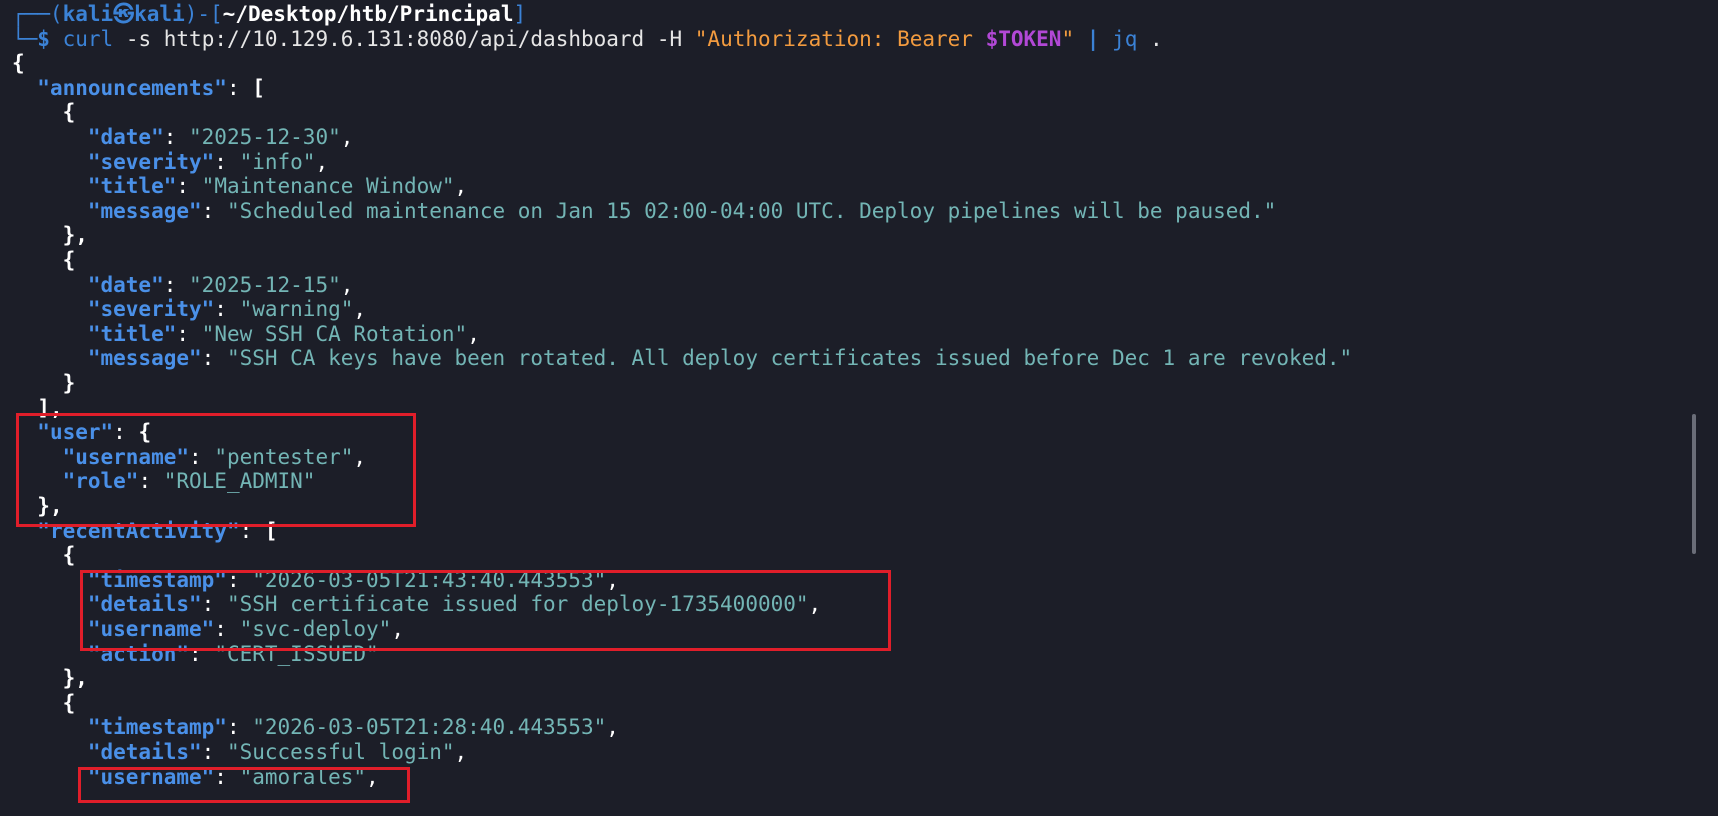 This screenshot has height=816, width=1718. I want to click on json-field: "severity": "info",, so click(208, 161).